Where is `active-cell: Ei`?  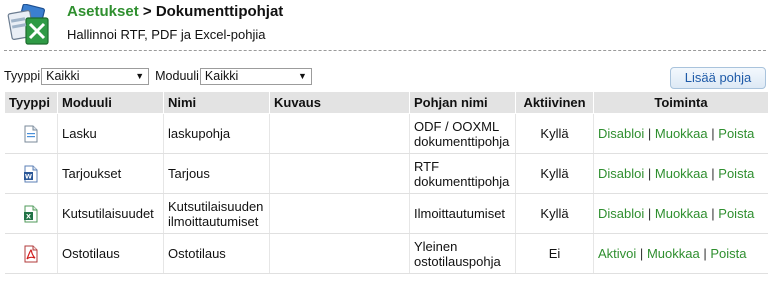
active-cell: Ei is located at coordinates (554, 253).